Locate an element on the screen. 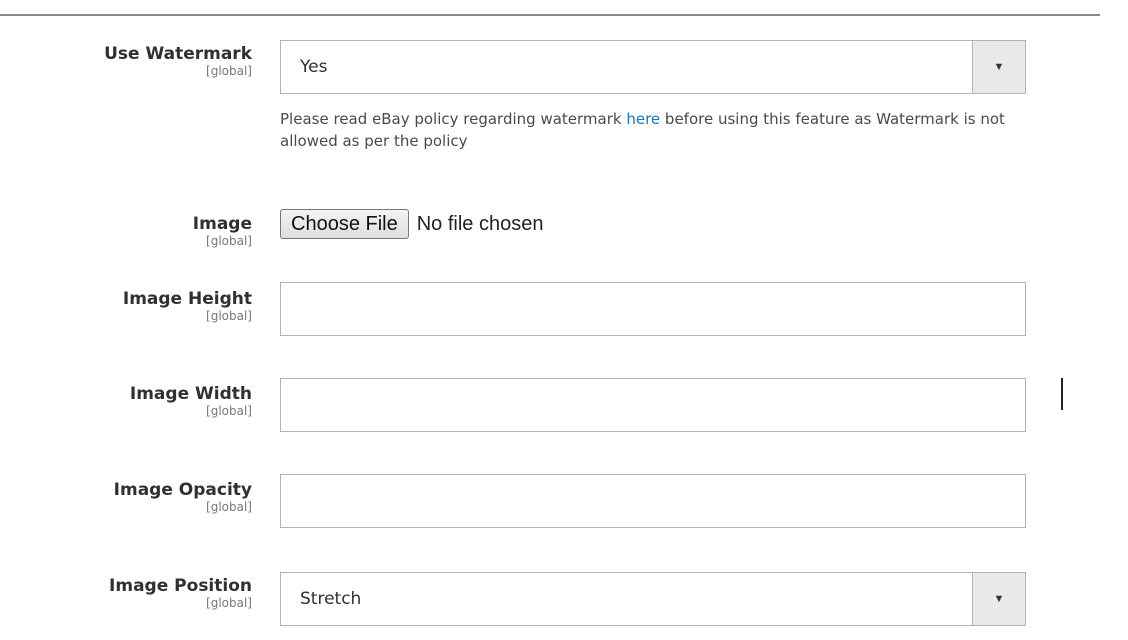  image-height-input is located at coordinates (653, 309).